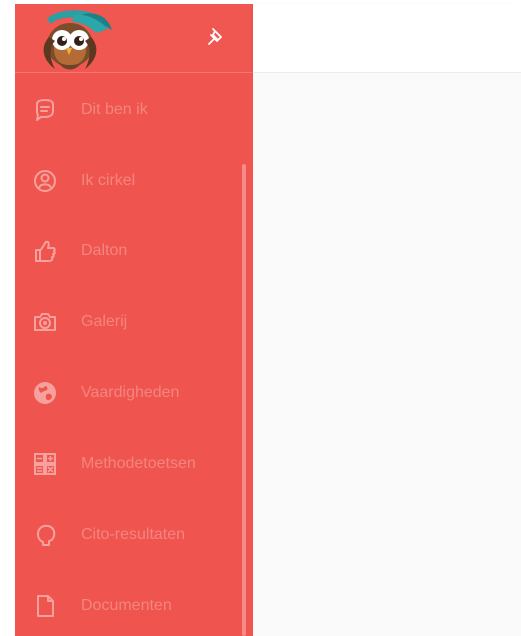 The width and height of the screenshot is (521, 636). I want to click on head-profile-icon, so click(46, 535).